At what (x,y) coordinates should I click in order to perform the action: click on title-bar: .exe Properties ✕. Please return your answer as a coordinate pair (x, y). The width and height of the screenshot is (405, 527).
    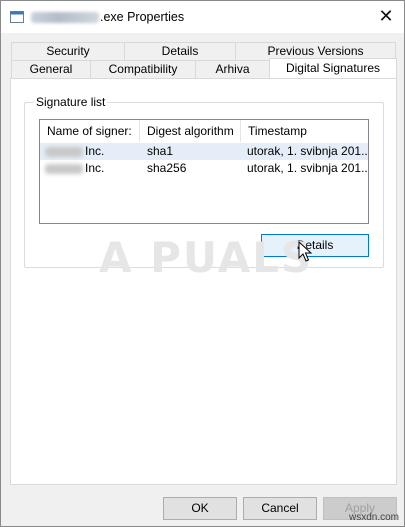
    Looking at the image, I should click on (202, 17).